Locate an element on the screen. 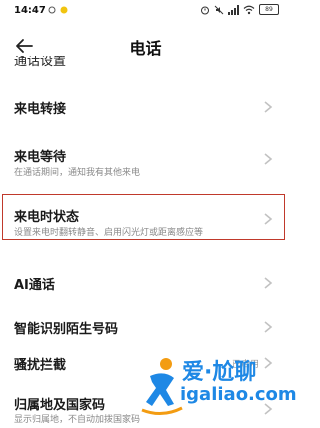 This screenshot has width=320, height=428. item-title: 来电时状态 is located at coordinates (47, 217).